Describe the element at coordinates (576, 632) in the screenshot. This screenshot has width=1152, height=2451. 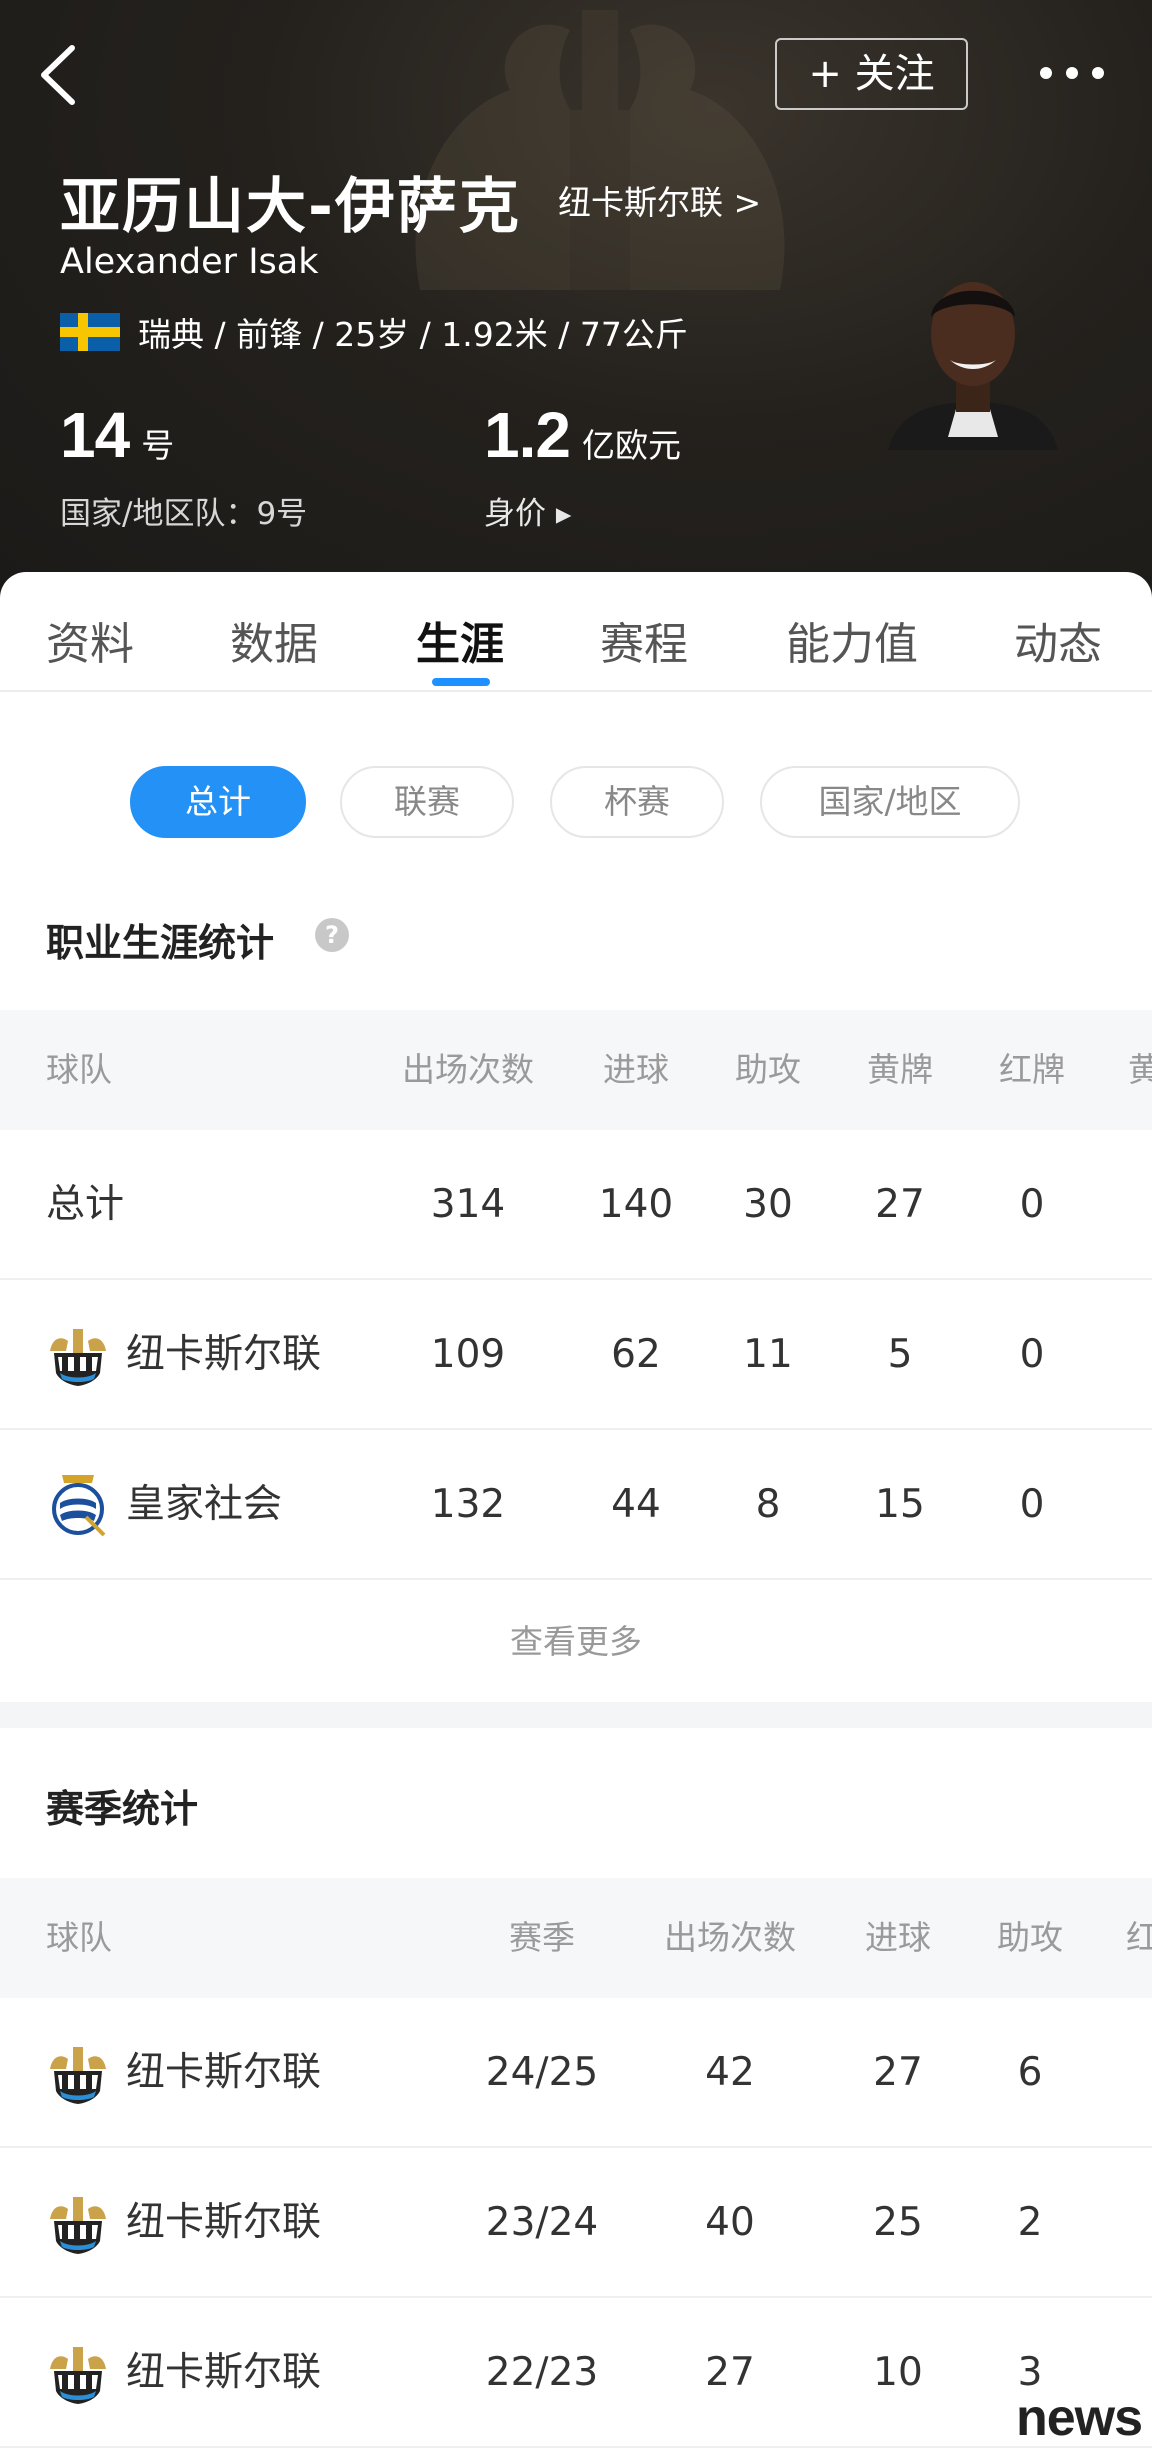
I see `tab-bar: 资料 数据 生涯 赛程 能力值 动态` at that location.